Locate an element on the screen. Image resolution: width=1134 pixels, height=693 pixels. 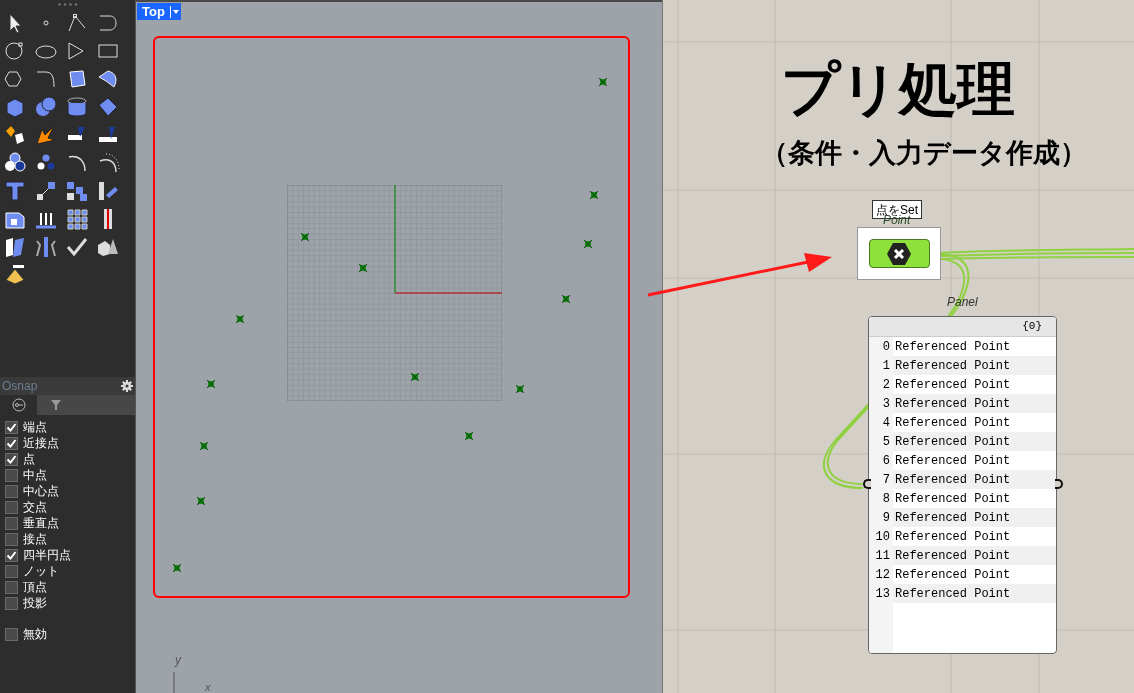
settings-icon is located at coordinates (127, 386).